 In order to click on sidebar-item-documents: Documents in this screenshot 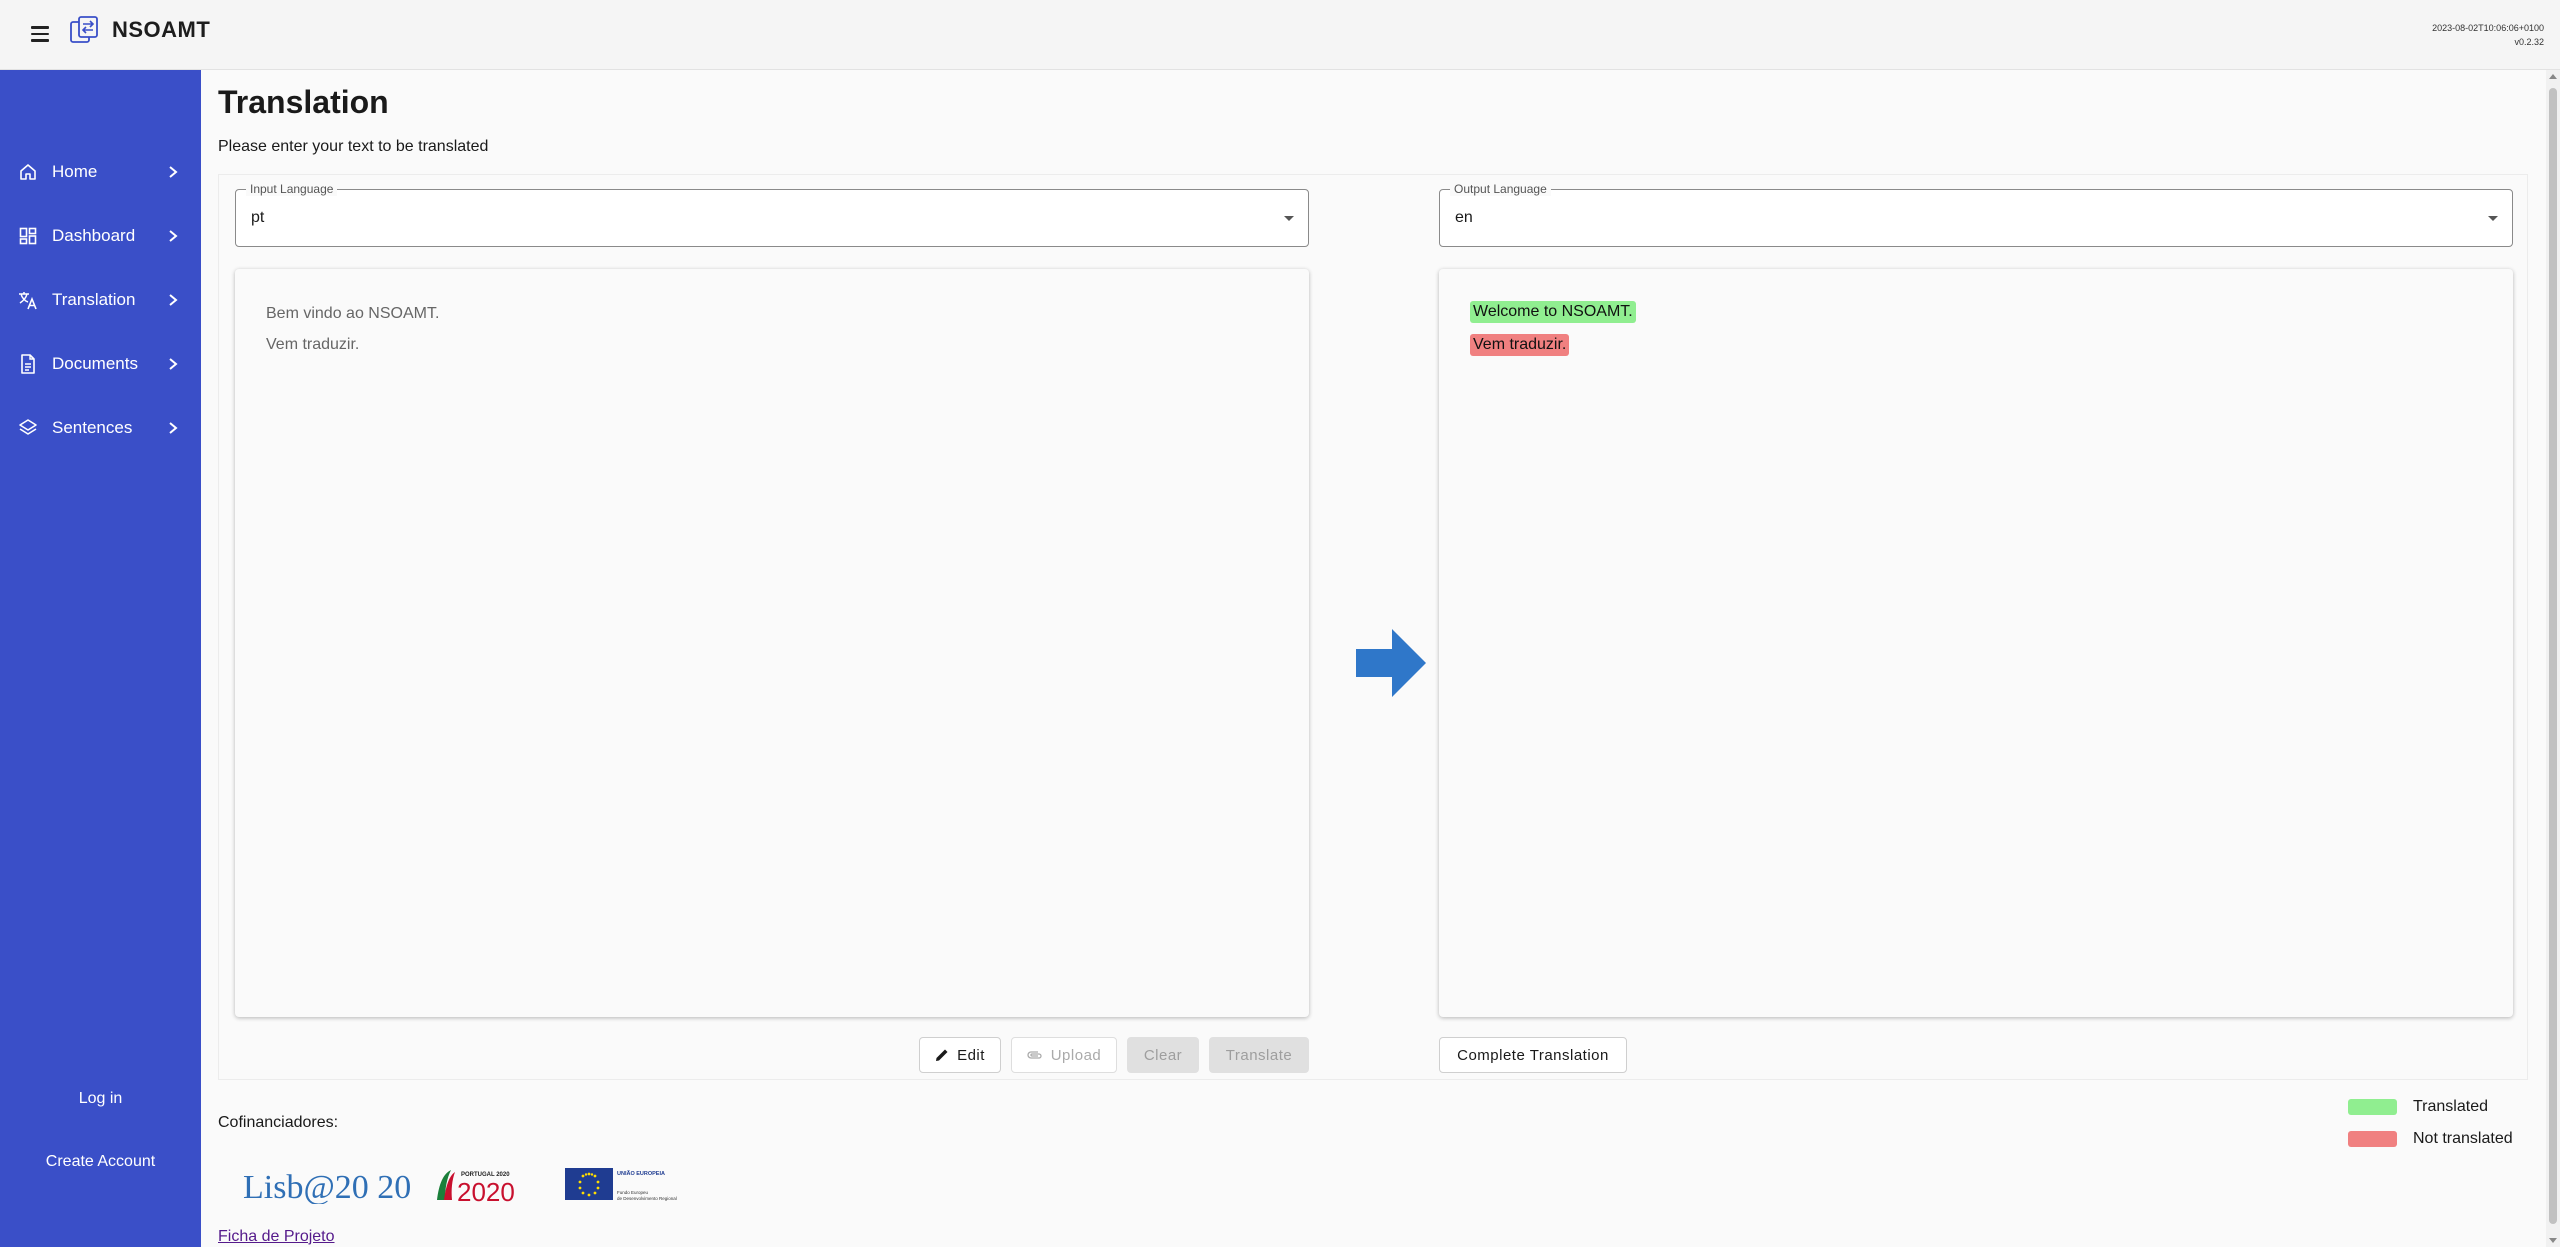, I will do `click(100, 364)`.